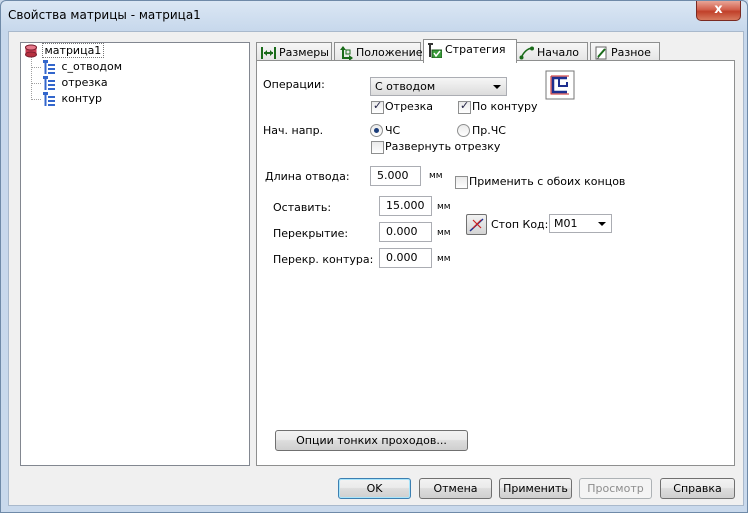 This screenshot has height=513, width=748. What do you see at coordinates (376, 130) in the screenshot?
I see `cw-radio` at bounding box center [376, 130].